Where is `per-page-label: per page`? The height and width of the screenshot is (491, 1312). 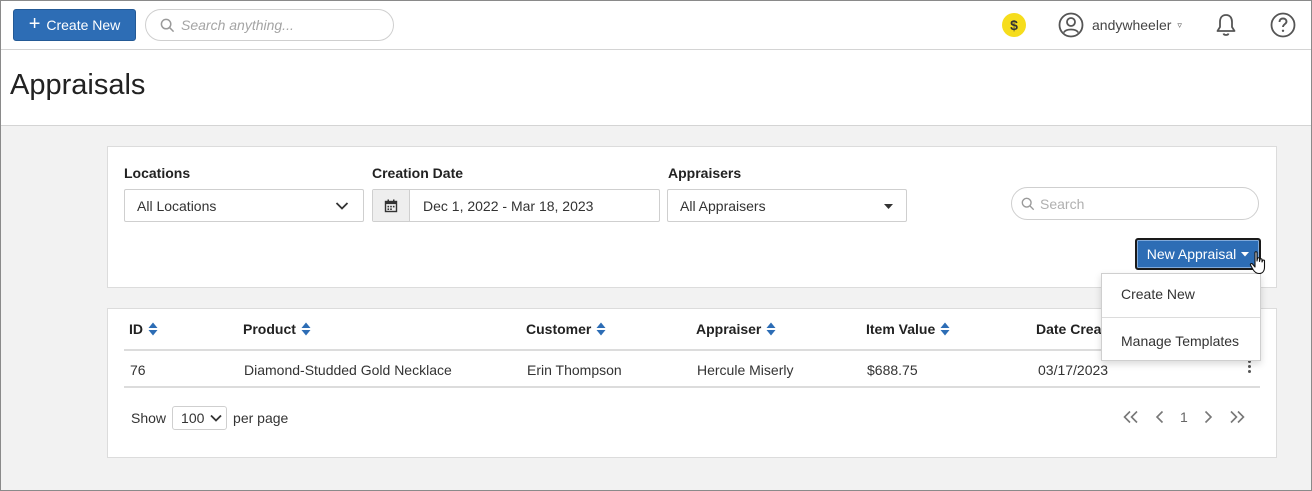 per-page-label: per page is located at coordinates (261, 418).